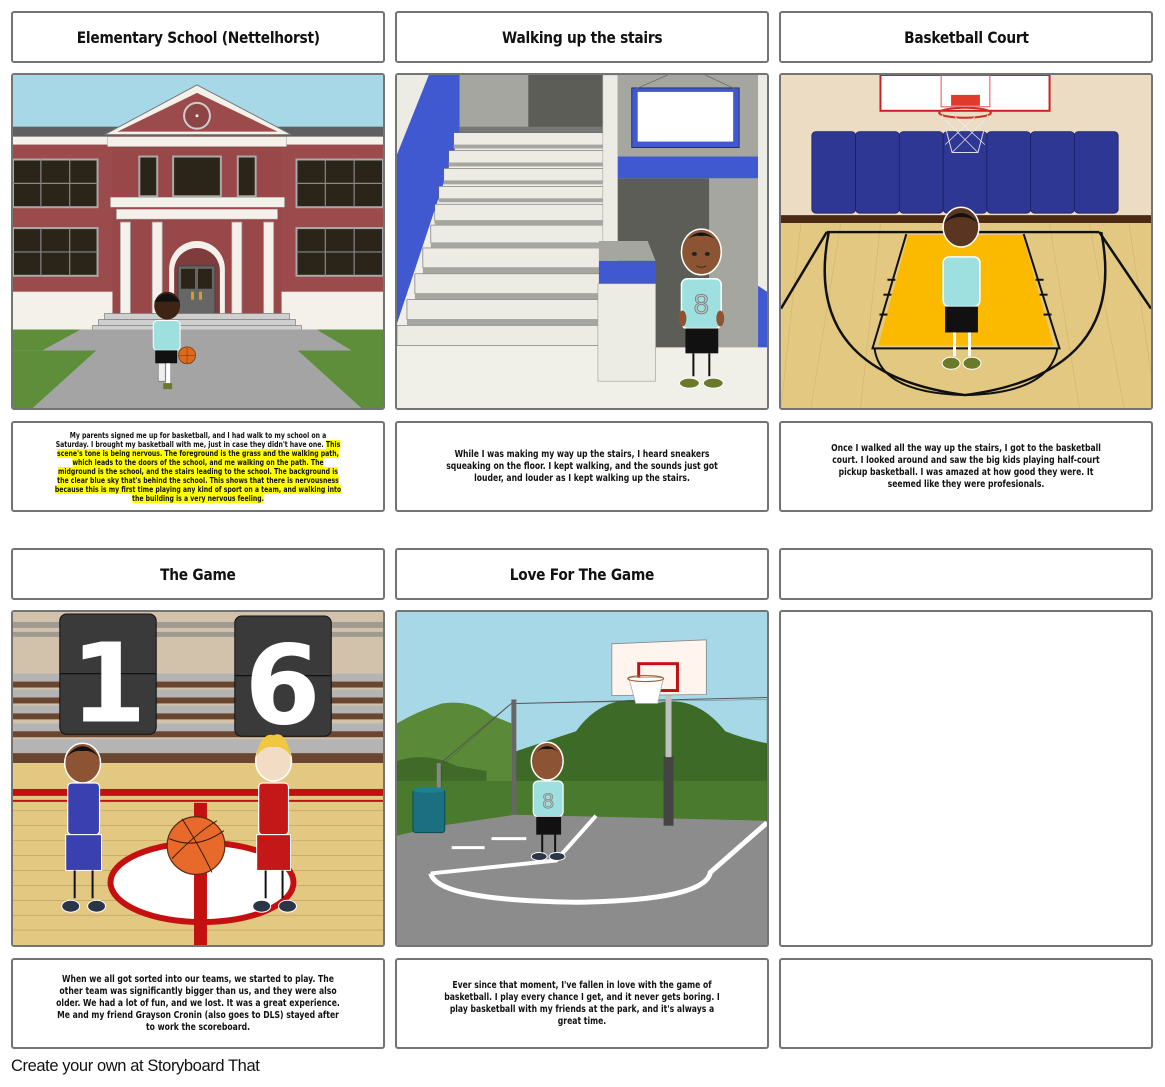 The height and width of the screenshot is (1087, 1165). I want to click on cell-5-title-text: Love For The Game, so click(582, 574).